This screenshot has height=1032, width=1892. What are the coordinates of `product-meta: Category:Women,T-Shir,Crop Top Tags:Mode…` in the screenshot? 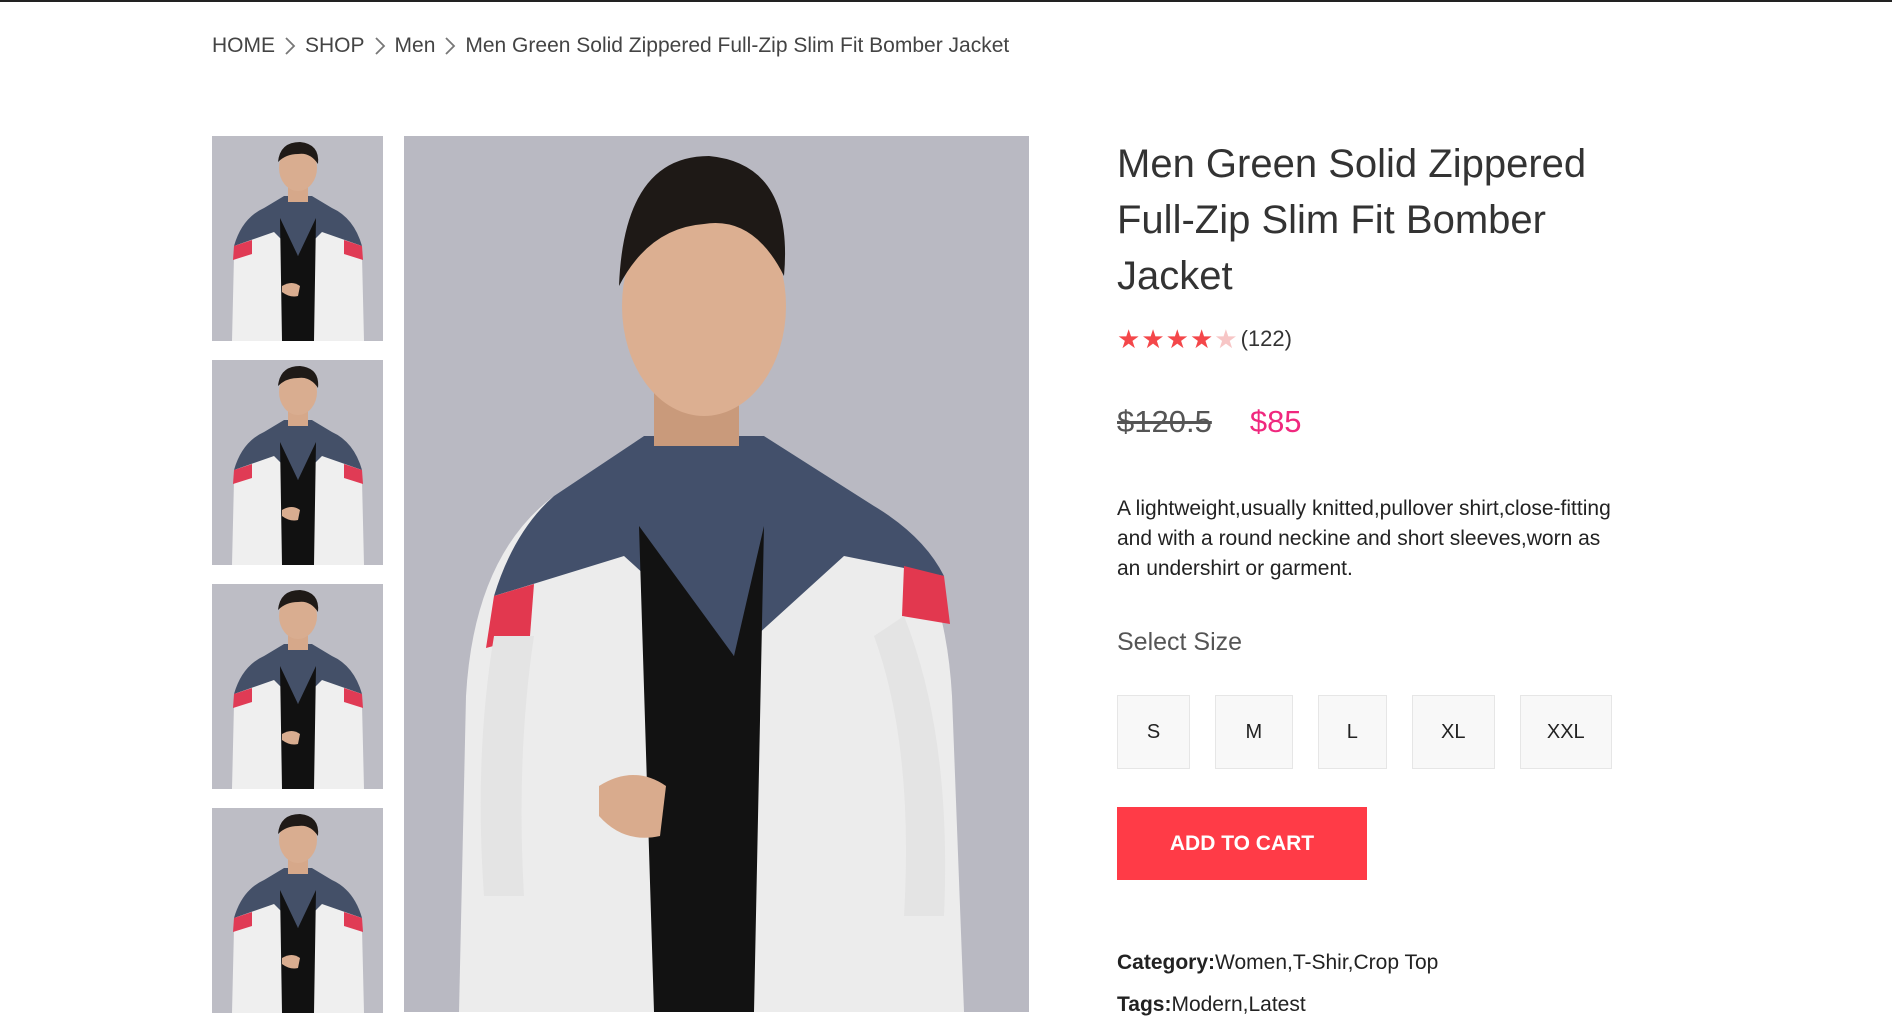 It's located at (1377, 984).